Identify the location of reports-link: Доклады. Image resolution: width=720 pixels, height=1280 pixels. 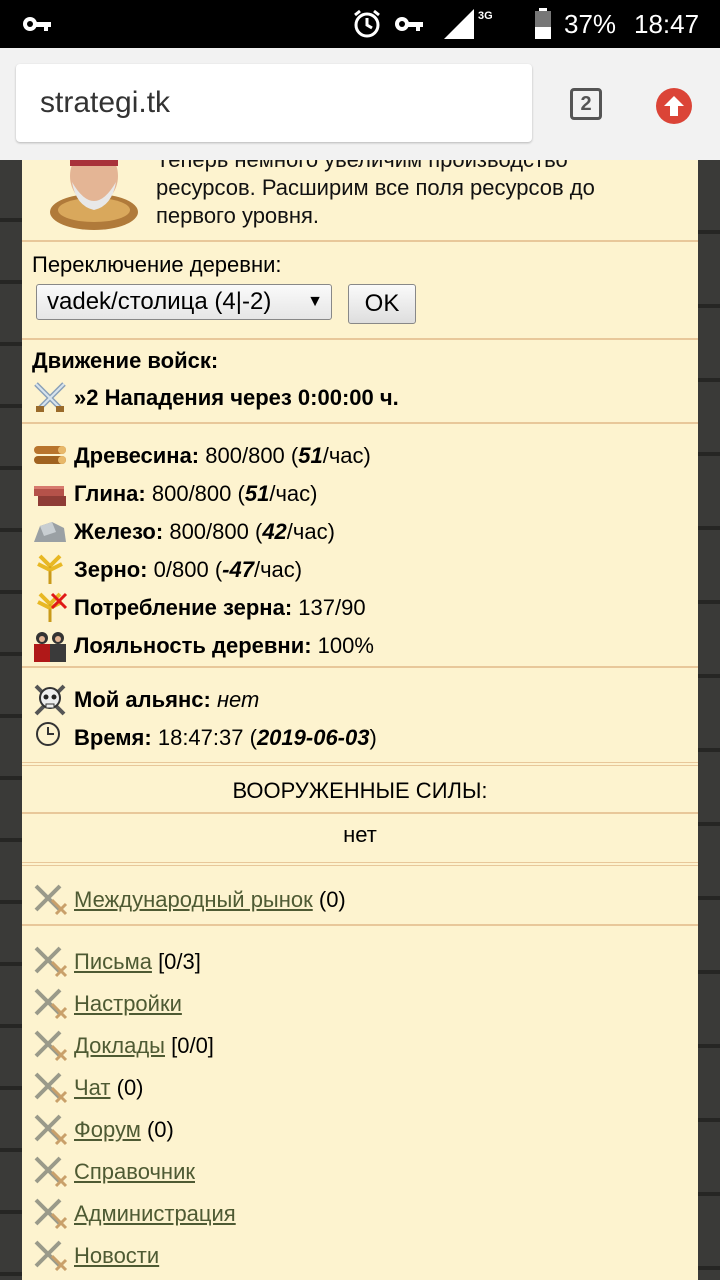
(119, 1046).